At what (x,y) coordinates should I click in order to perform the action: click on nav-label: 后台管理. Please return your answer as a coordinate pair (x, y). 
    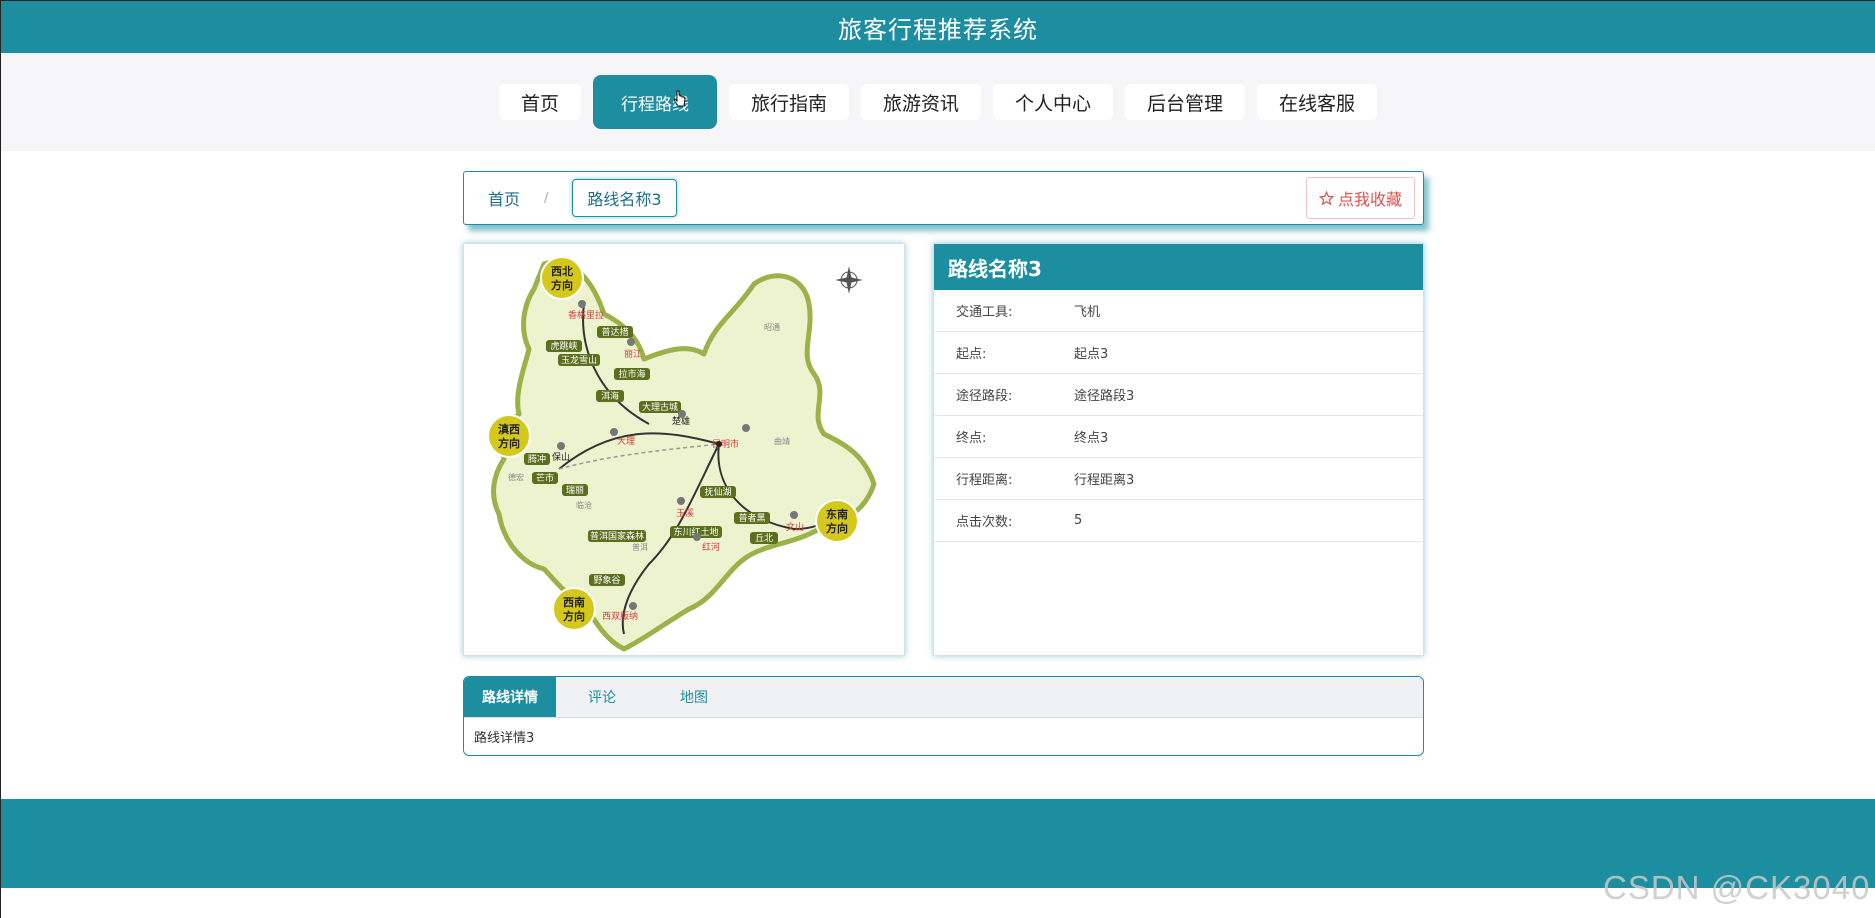
    Looking at the image, I should click on (1185, 103).